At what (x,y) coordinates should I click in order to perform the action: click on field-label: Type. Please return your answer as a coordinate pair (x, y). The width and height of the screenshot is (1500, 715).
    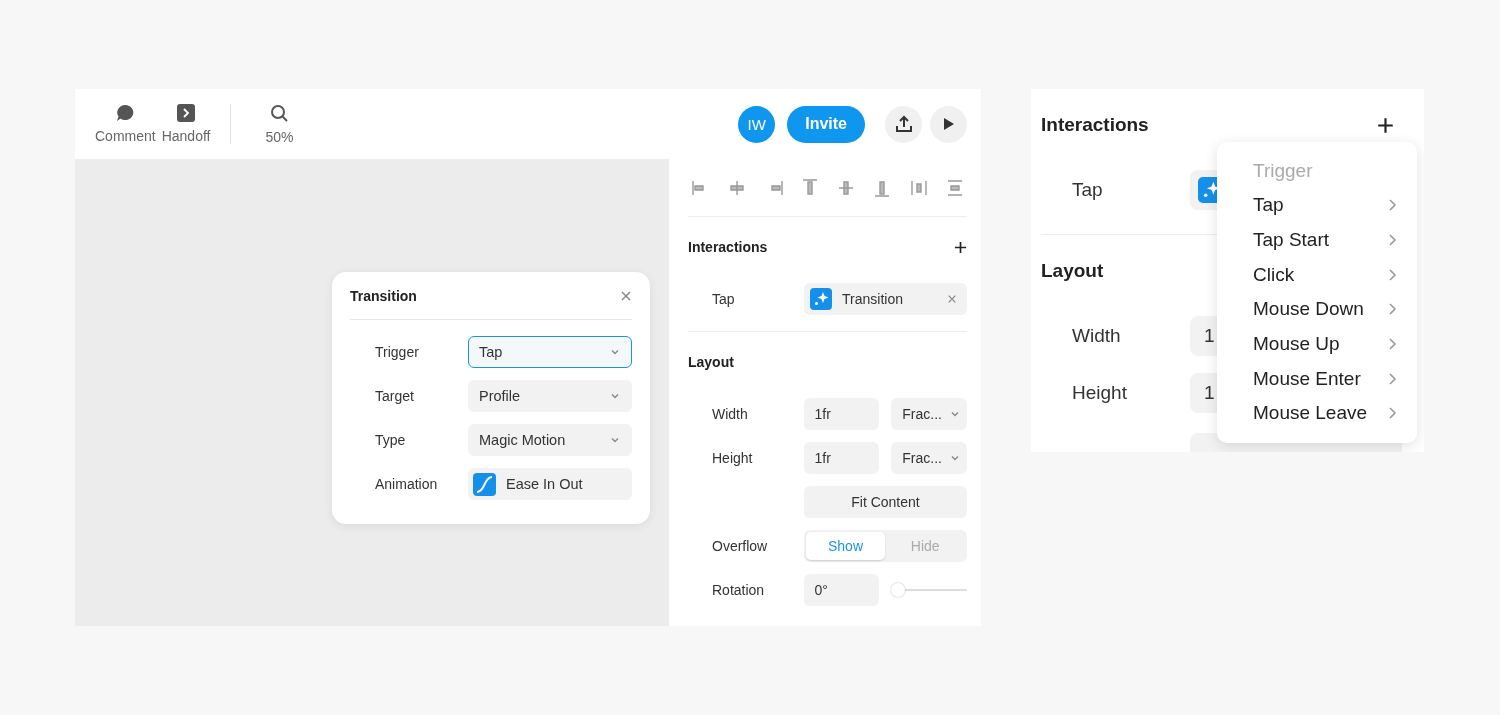
    Looking at the image, I should click on (391, 440).